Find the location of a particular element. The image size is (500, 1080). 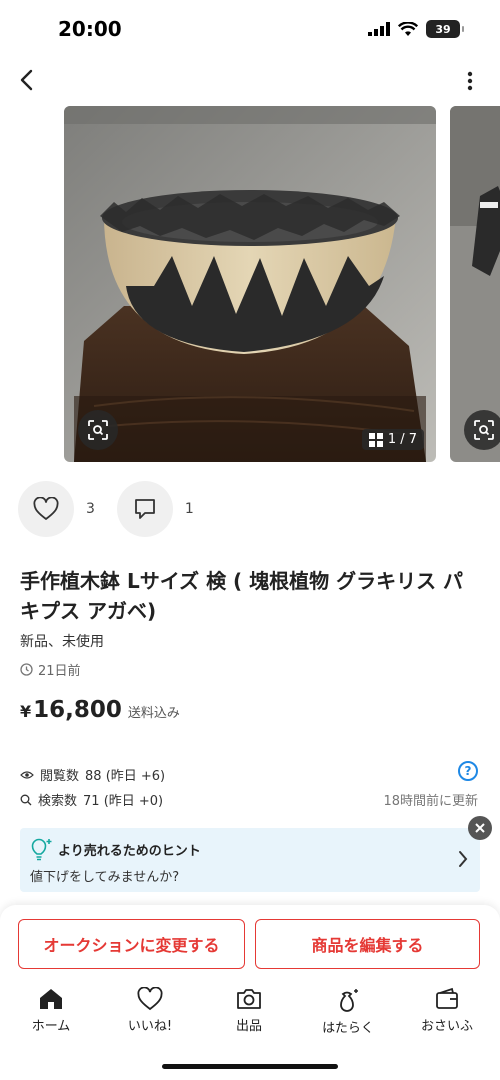

chevron-right-icon is located at coordinates (463, 859).